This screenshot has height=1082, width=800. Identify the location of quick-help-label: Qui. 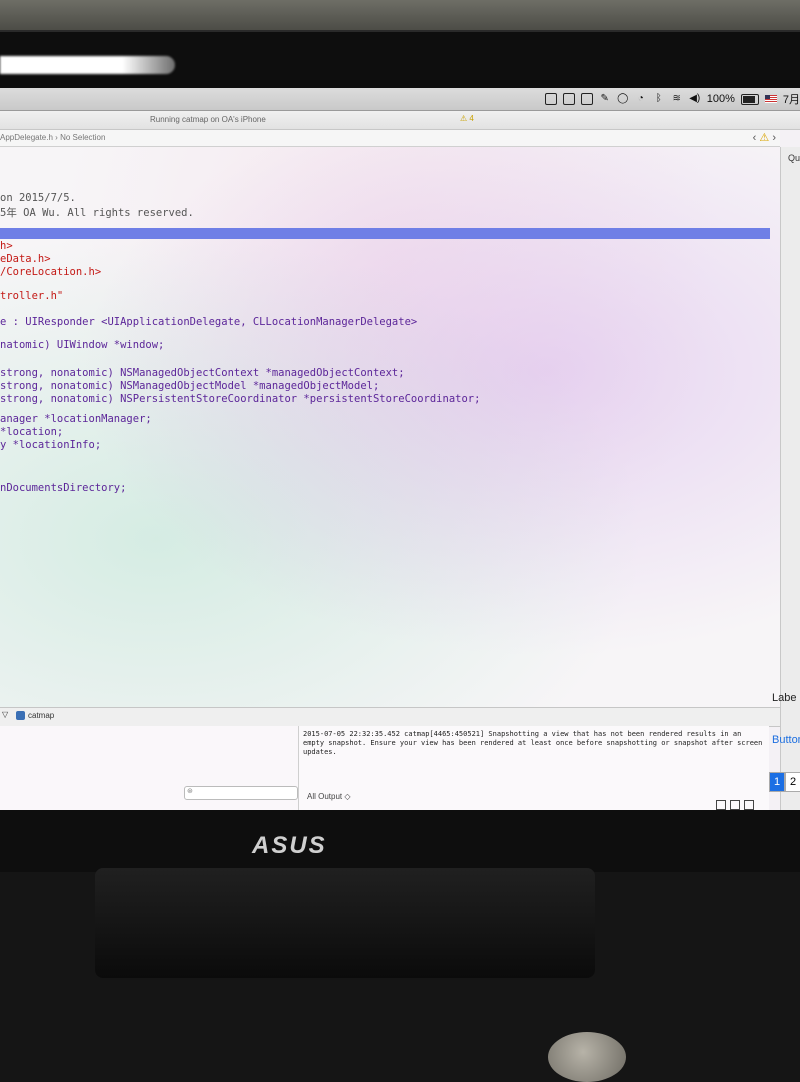
(794, 158).